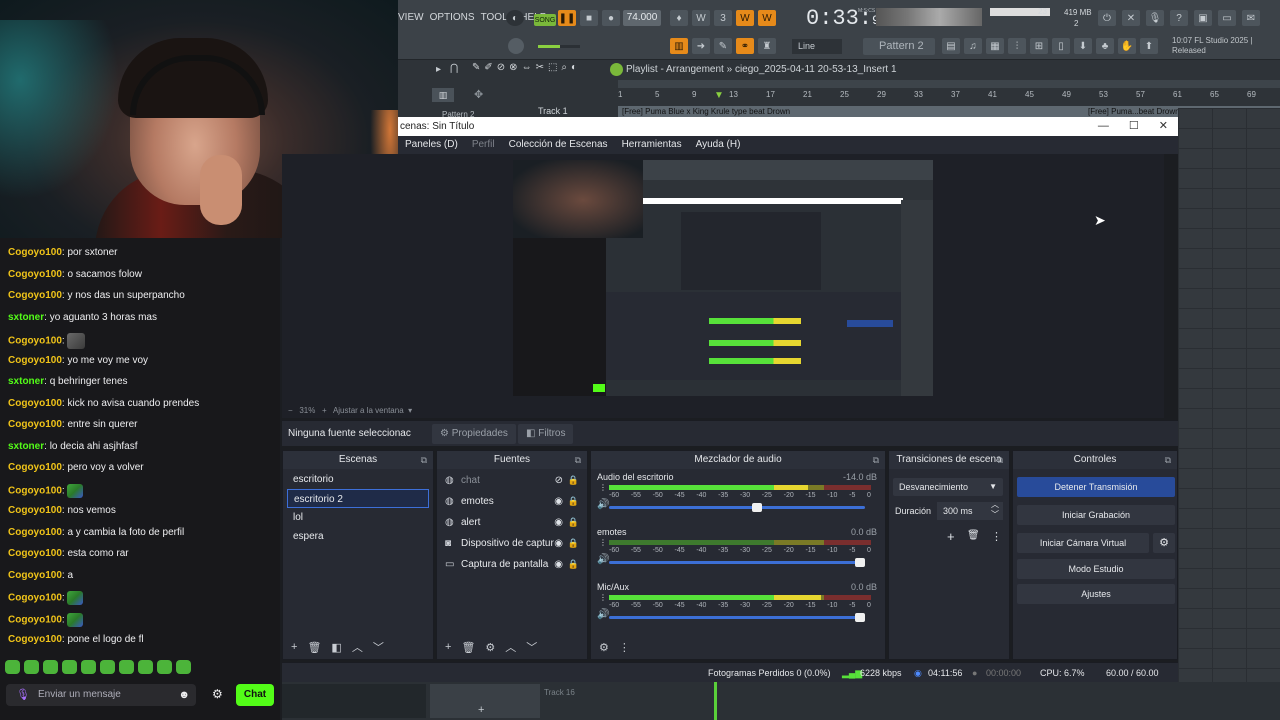 The image size is (1280, 720). Describe the element at coordinates (970, 510) in the screenshot. I see `duration-input: 300 ms ︿ ﹀` at that location.